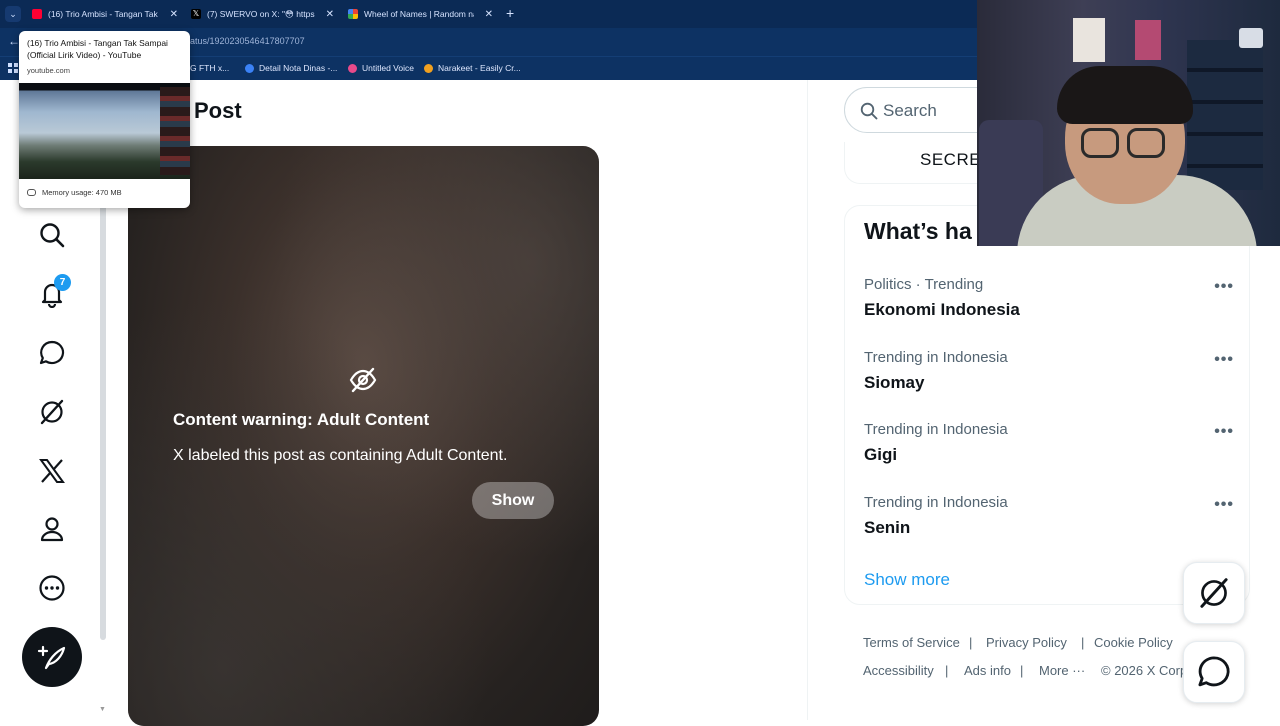 This screenshot has height=726, width=1280. Describe the element at coordinates (104, 131) in the screenshot. I see `hover-card-thumbnail` at that location.